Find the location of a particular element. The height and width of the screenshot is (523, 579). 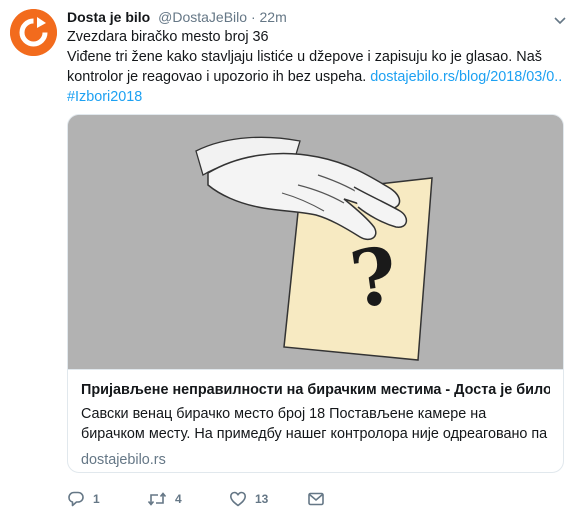

card-domain: dostajebilo.rs is located at coordinates (123, 460).